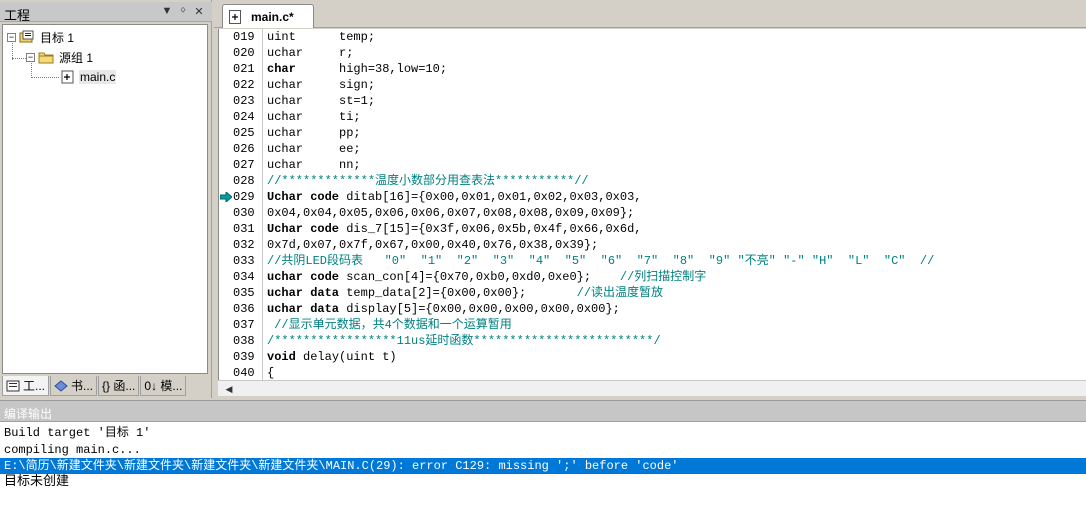 Image resolution: width=1086 pixels, height=516 pixels. What do you see at coordinates (226, 197) in the screenshot?
I see `current-line-arrow-icon` at bounding box center [226, 197].